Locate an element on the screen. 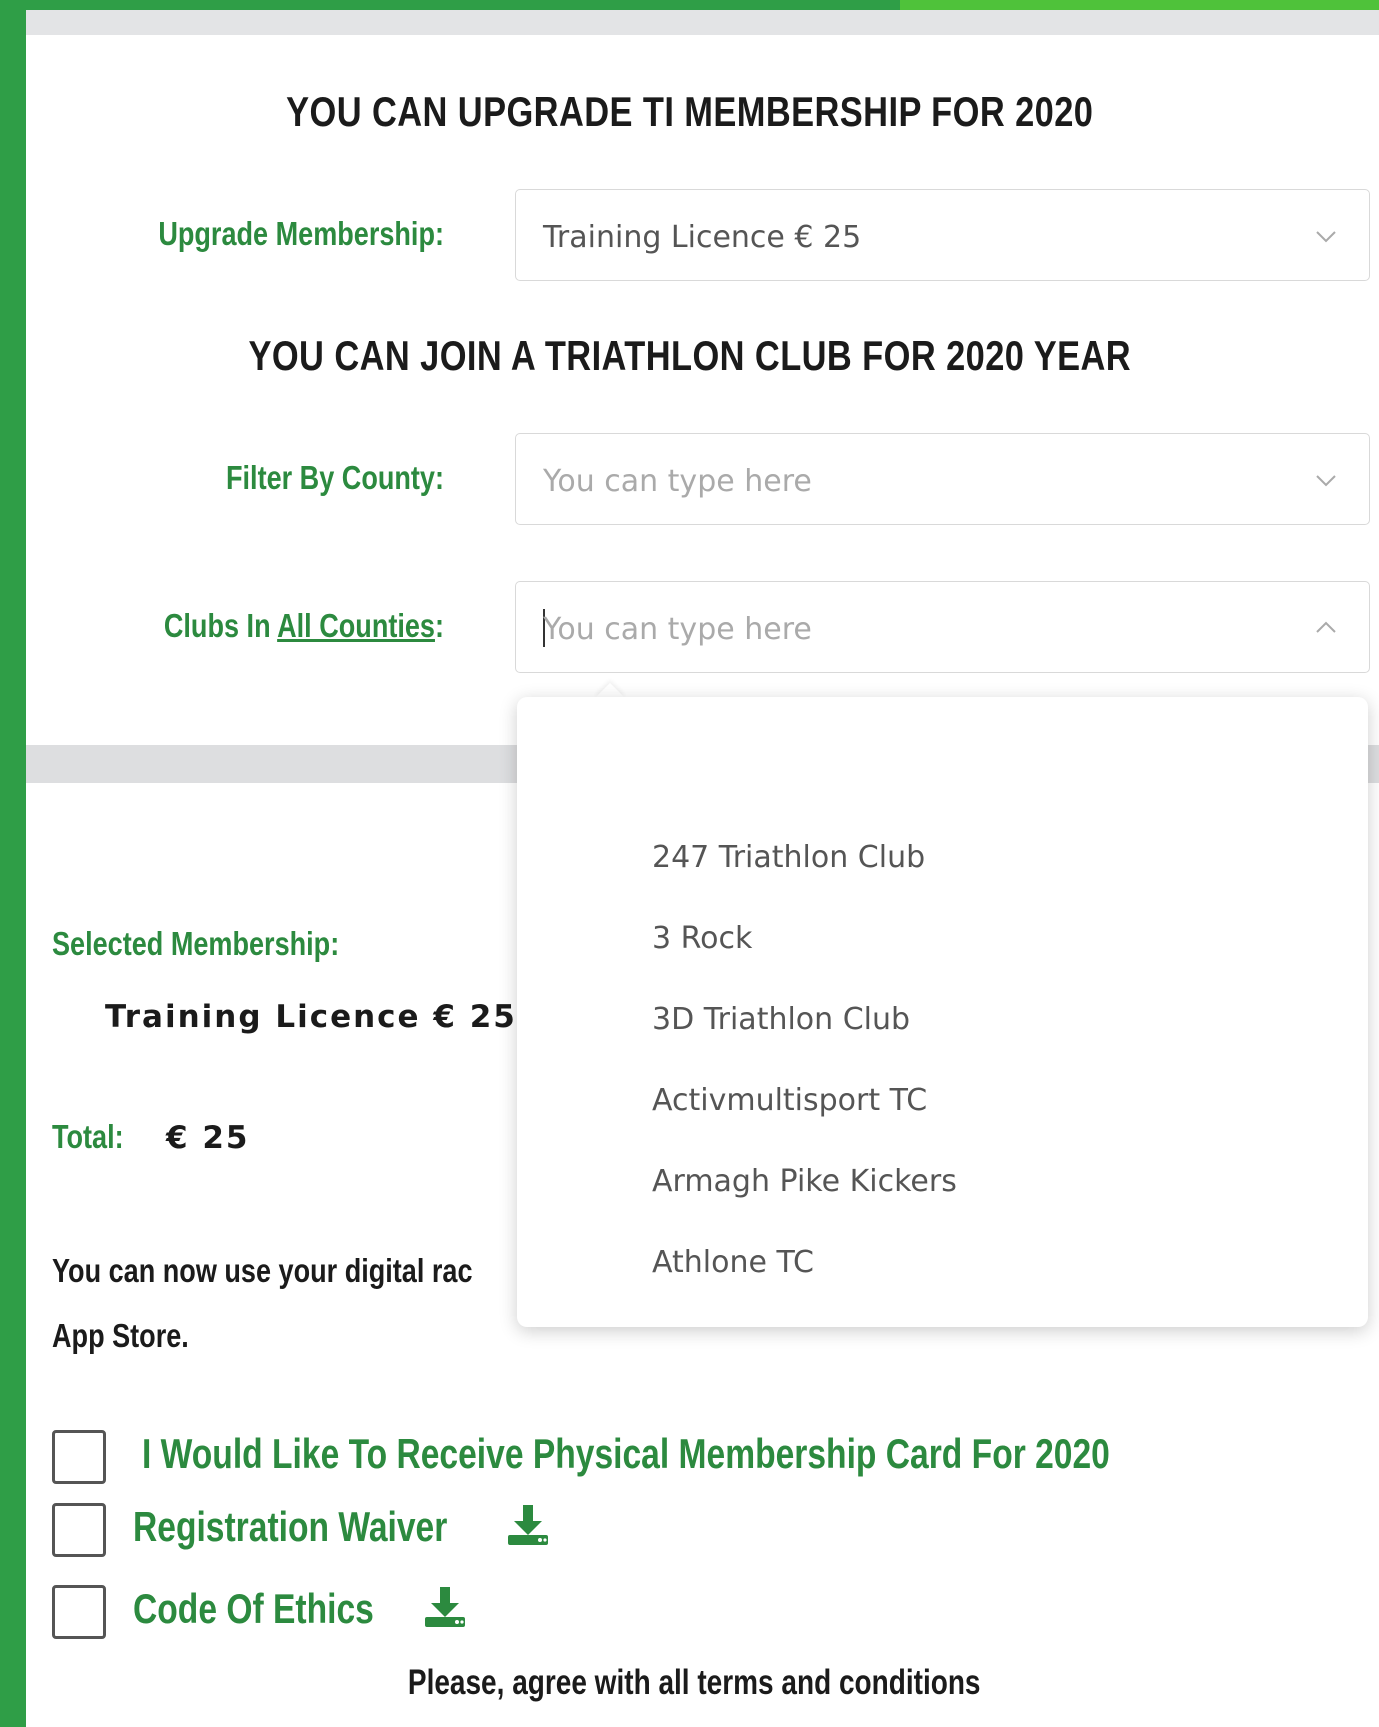  top-progress-accent is located at coordinates (1139, 5).